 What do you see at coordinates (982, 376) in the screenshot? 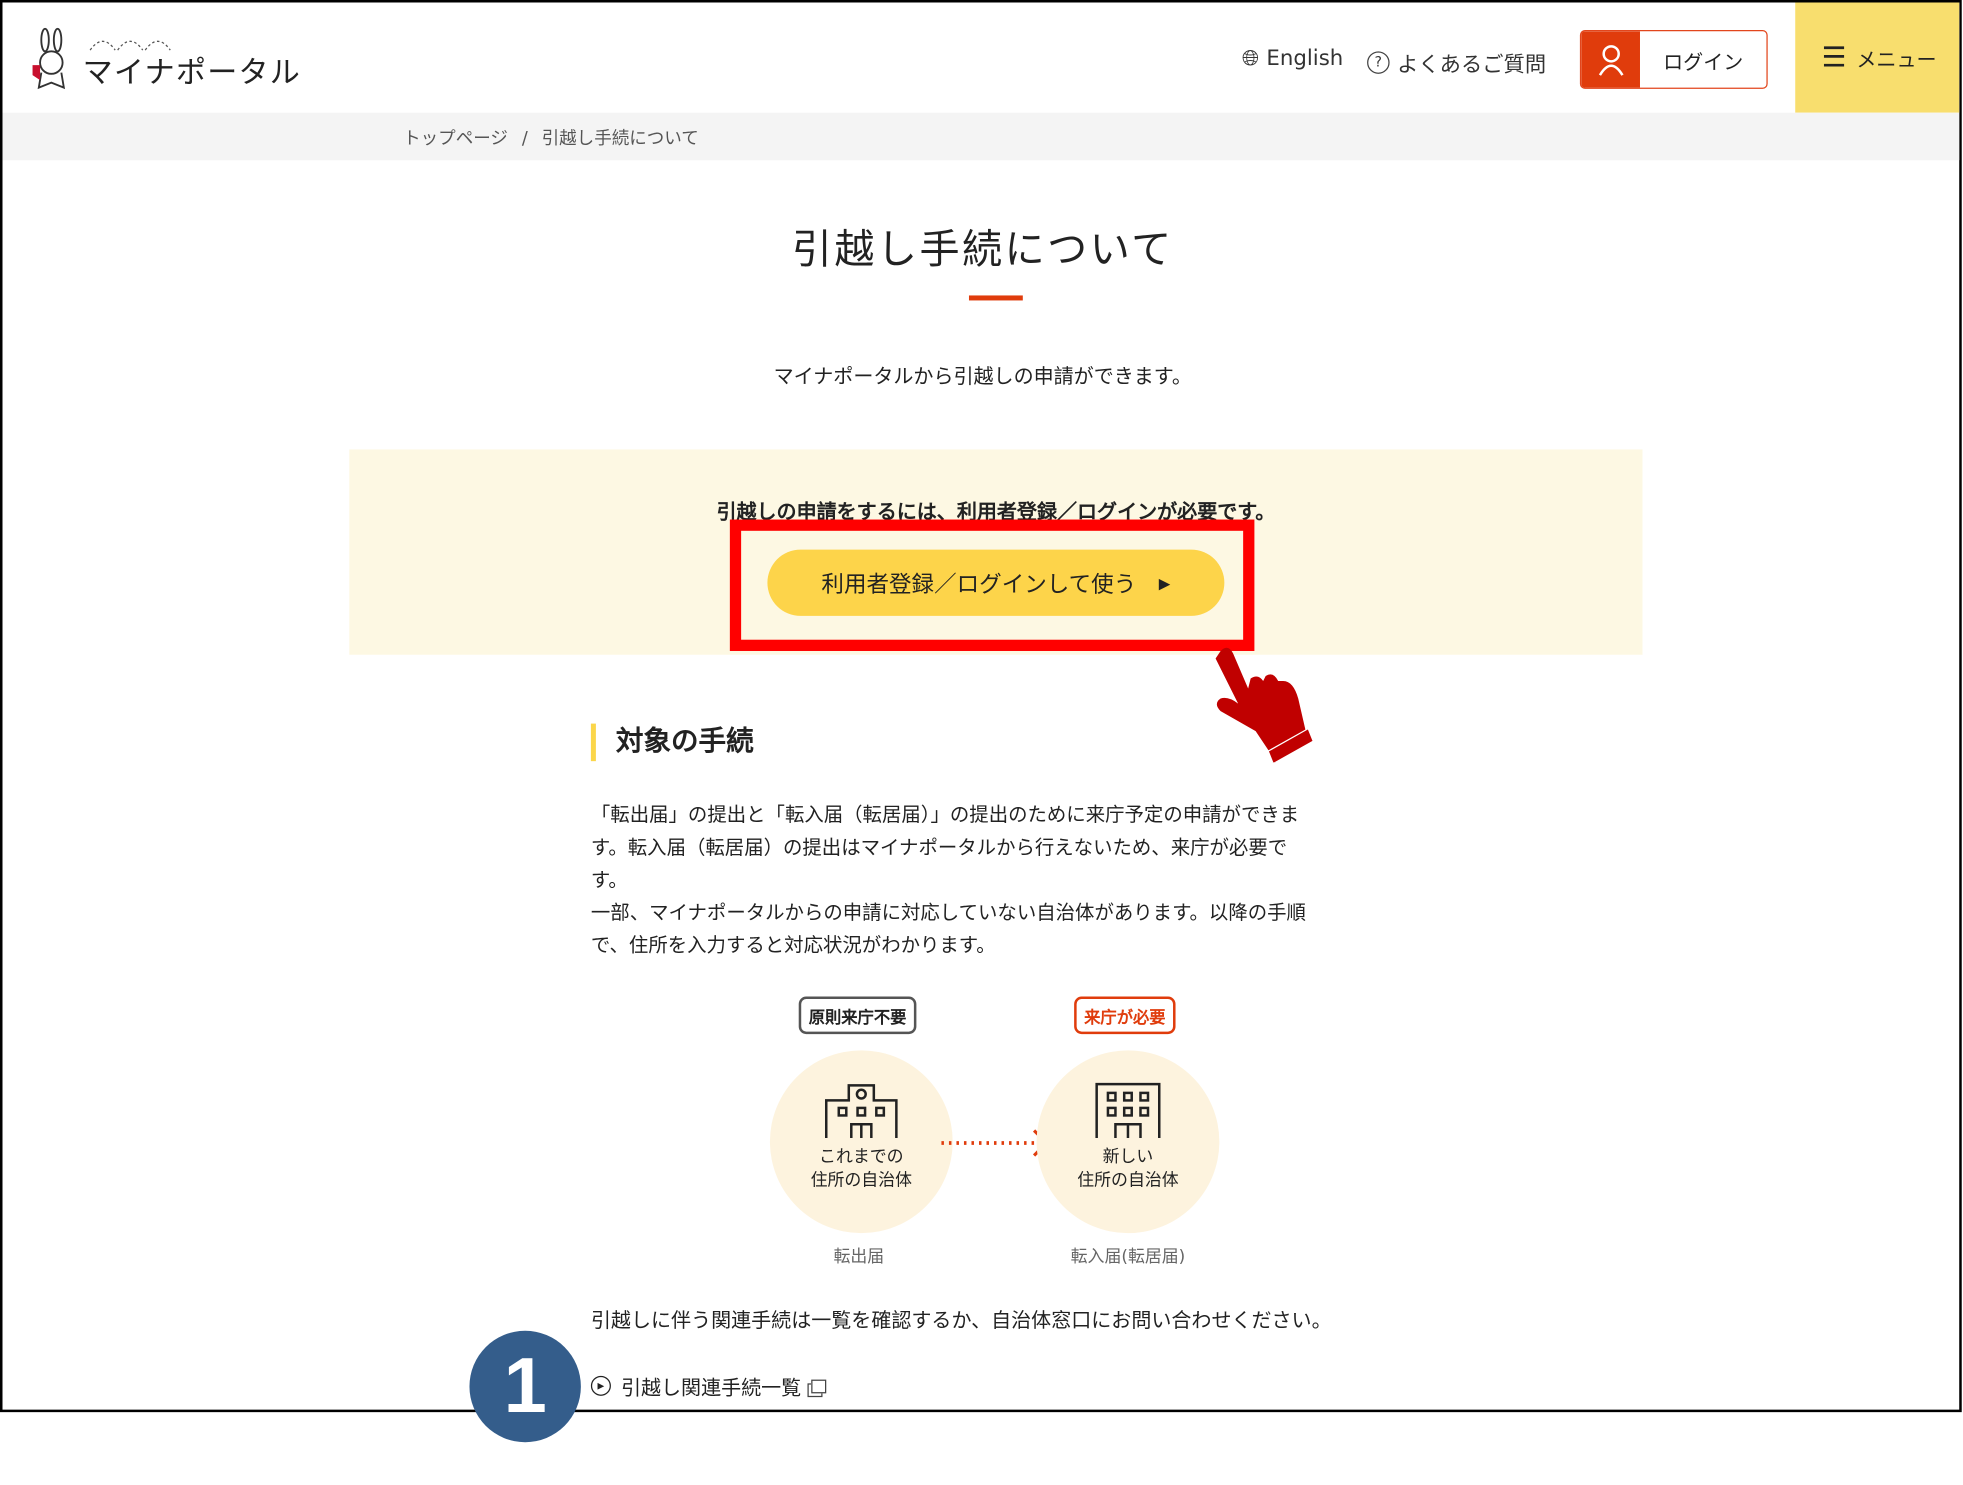
I see `page-subtitle: マイナポータルから引越しの申請ができます。` at bounding box center [982, 376].